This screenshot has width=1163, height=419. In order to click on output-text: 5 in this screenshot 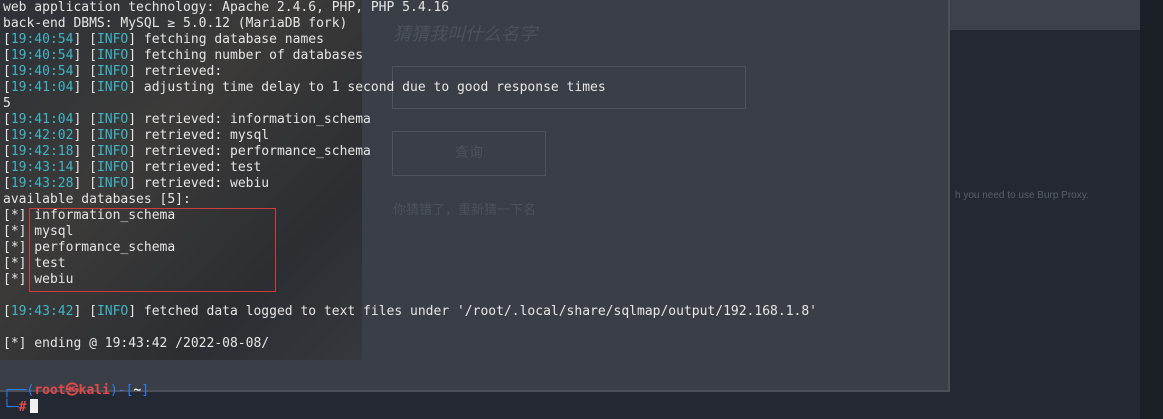, I will do `click(7, 103)`.